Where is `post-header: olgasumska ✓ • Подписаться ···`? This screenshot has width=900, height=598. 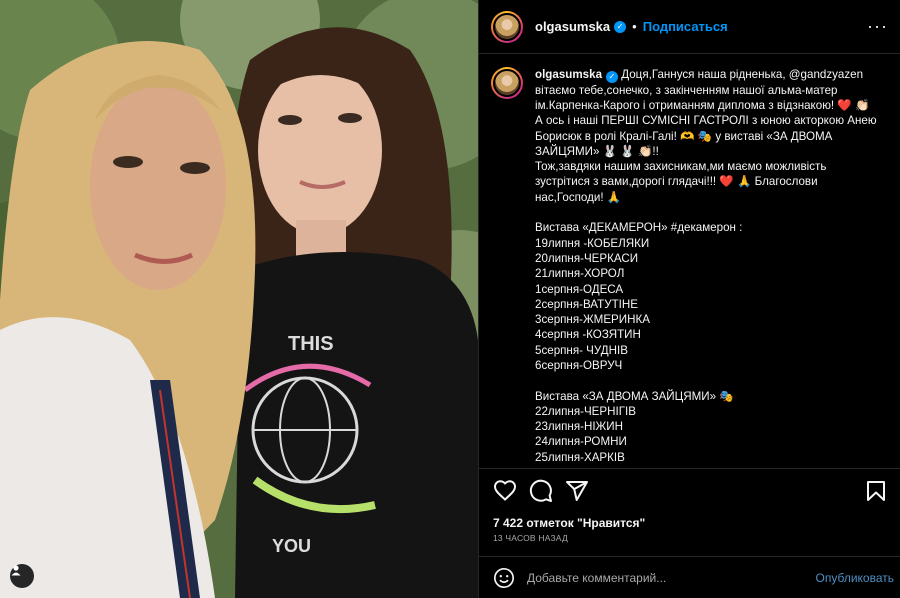
post-header: olgasumska ✓ • Подписаться ··· is located at coordinates (689, 27).